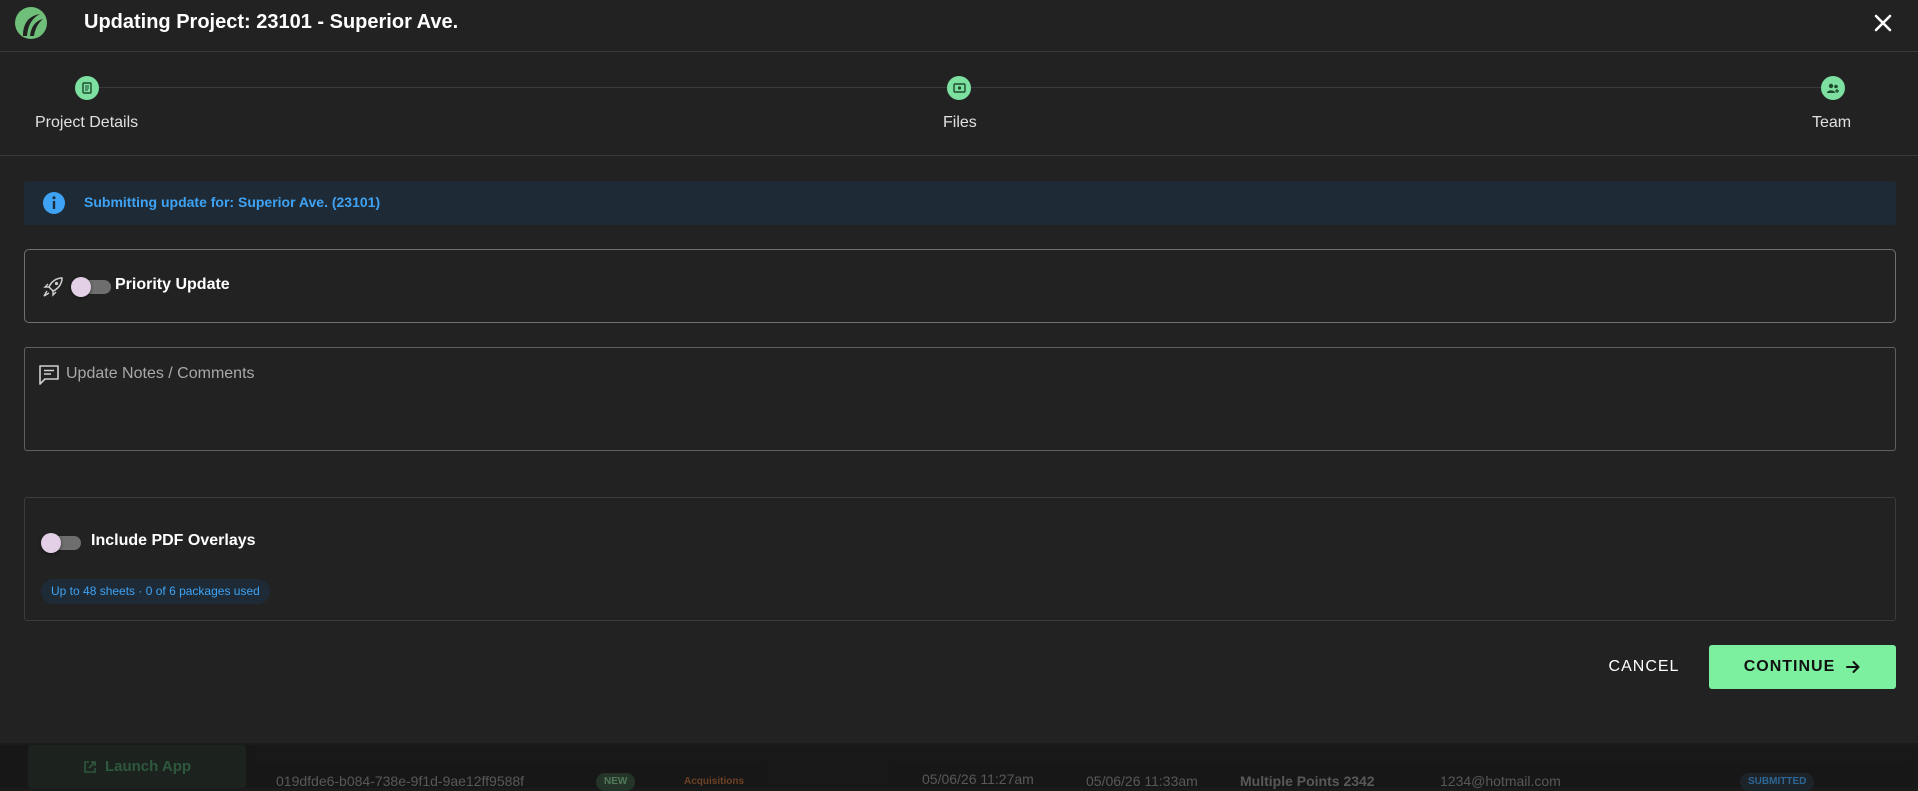 The width and height of the screenshot is (1918, 791). I want to click on document-icon, so click(87, 88).